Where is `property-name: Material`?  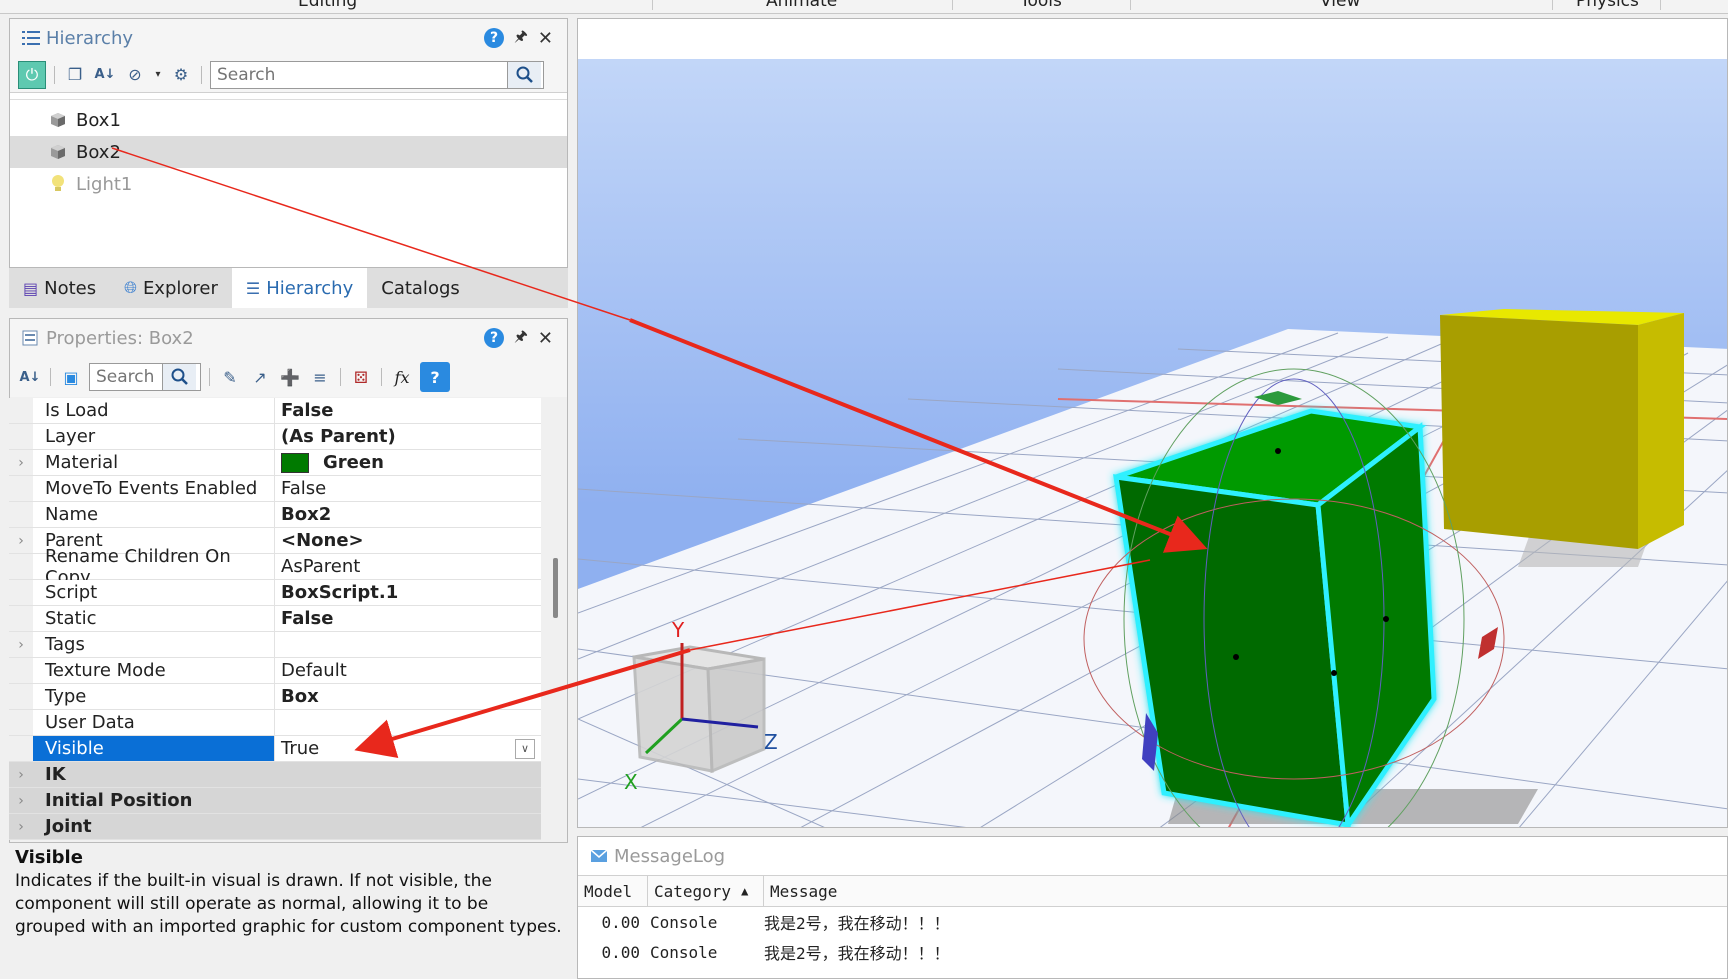 property-name: Material is located at coordinates (154, 462).